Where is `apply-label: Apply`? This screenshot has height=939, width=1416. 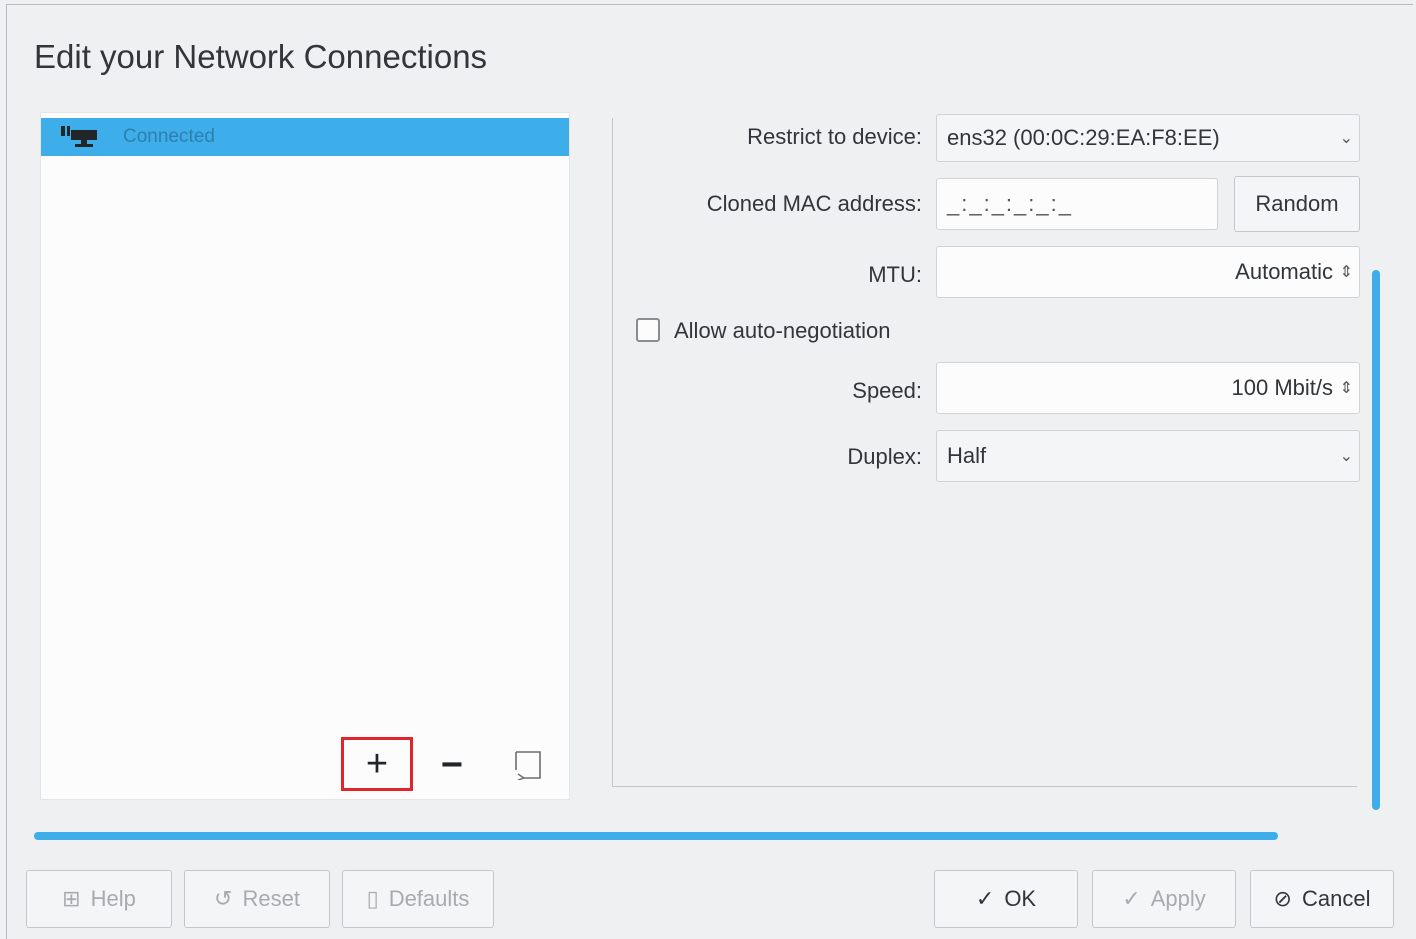 apply-label: Apply is located at coordinates (1178, 898).